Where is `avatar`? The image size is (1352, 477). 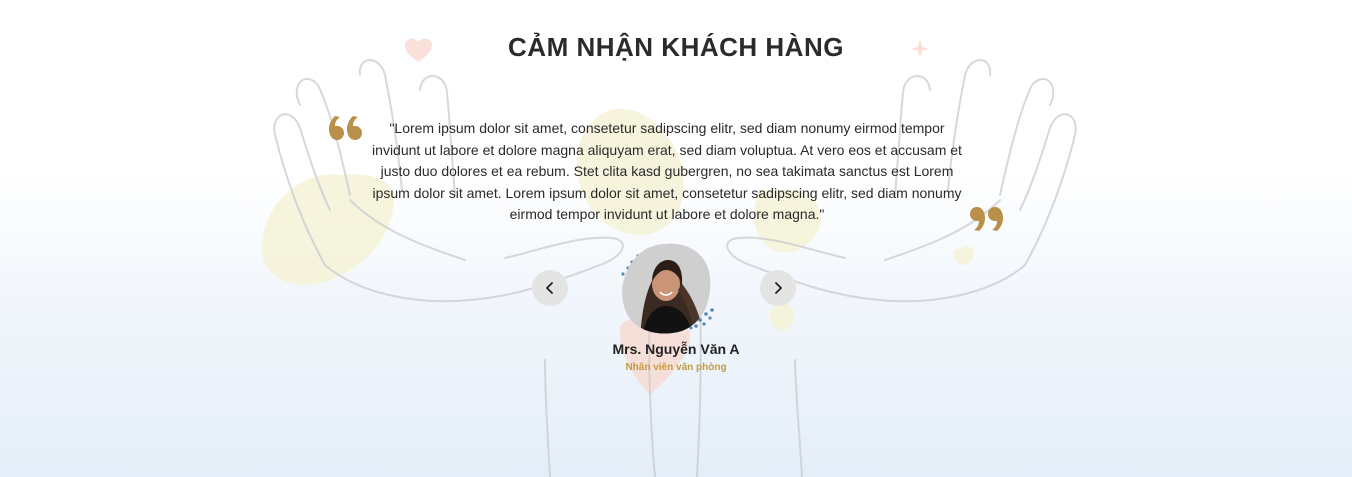
avatar is located at coordinates (668, 290).